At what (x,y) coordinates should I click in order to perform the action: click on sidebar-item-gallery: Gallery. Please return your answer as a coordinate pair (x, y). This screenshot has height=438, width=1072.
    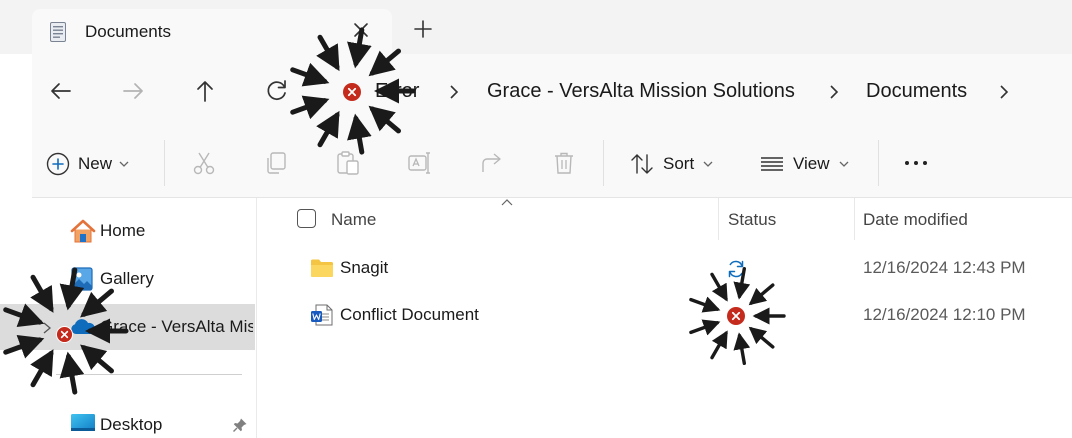
    Looking at the image, I should click on (127, 279).